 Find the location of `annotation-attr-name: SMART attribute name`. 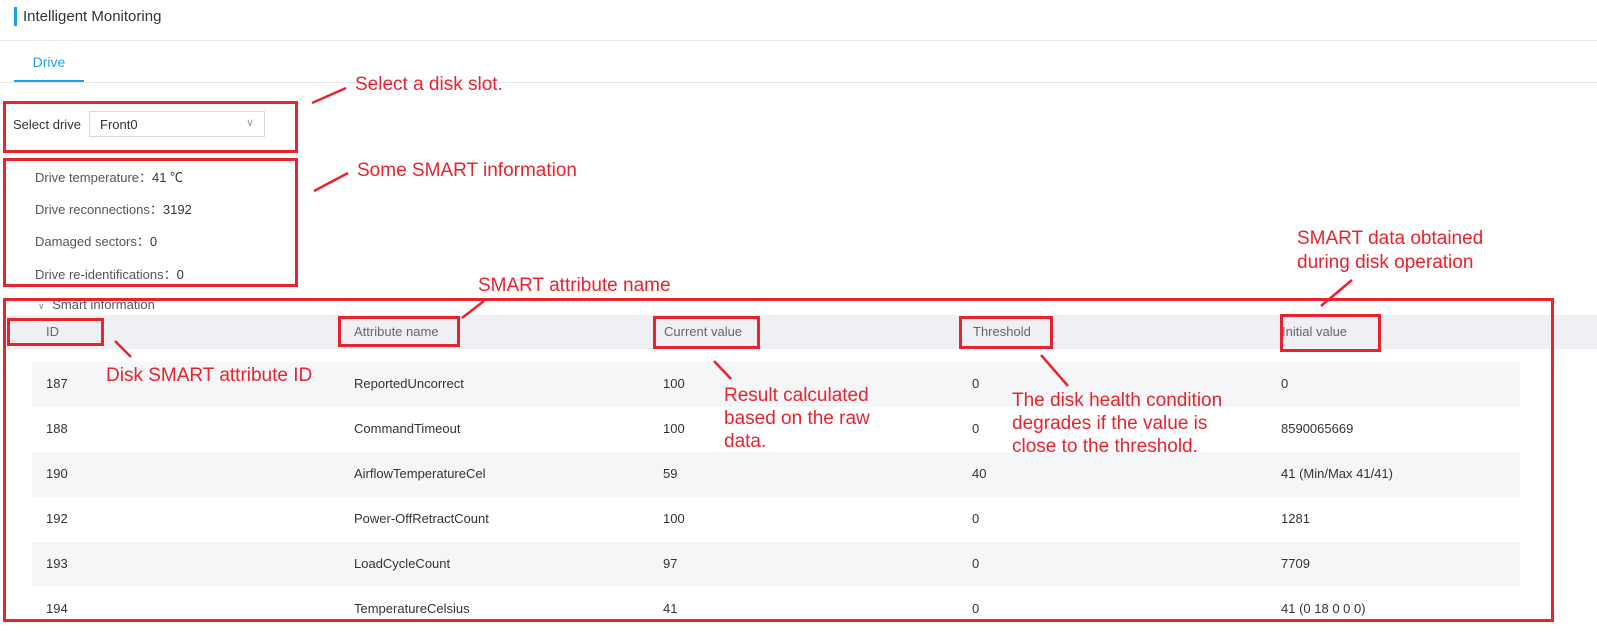

annotation-attr-name: SMART attribute name is located at coordinates (574, 285).